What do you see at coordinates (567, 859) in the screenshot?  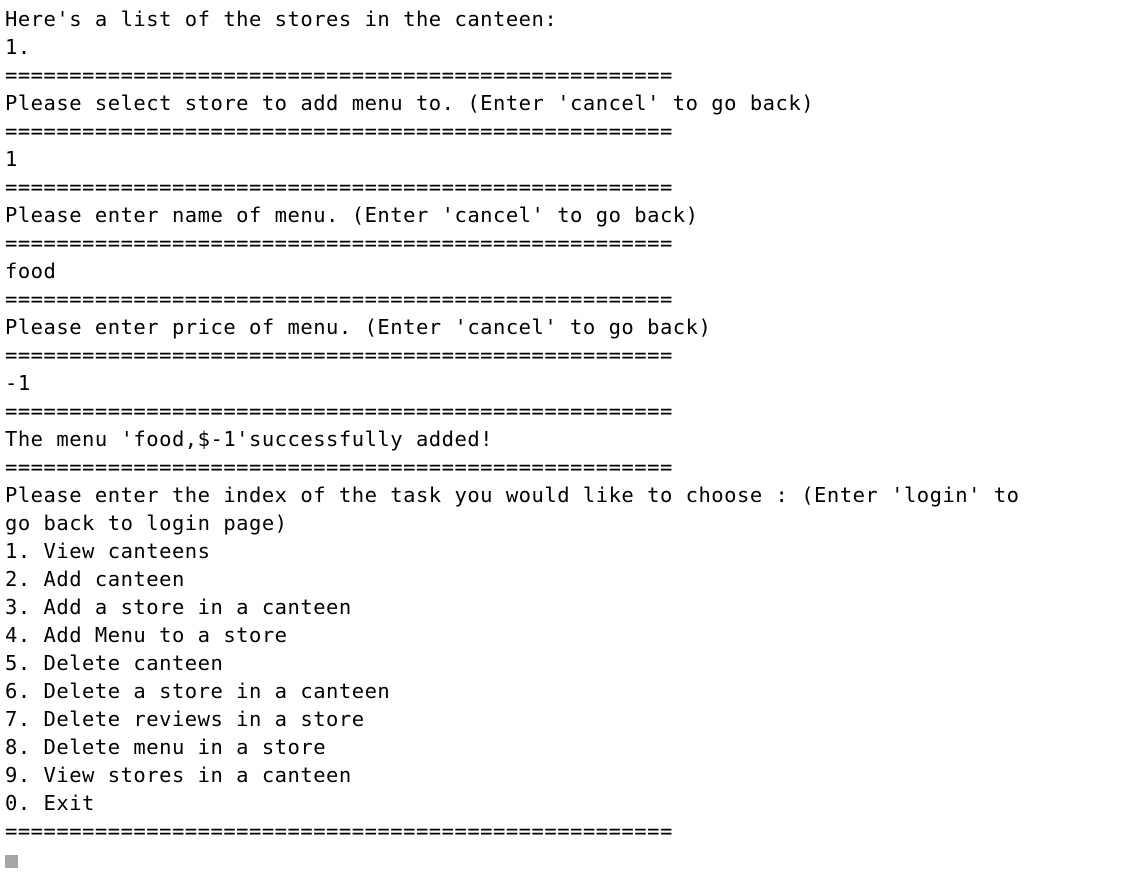 I see `input-prompt-line` at bounding box center [567, 859].